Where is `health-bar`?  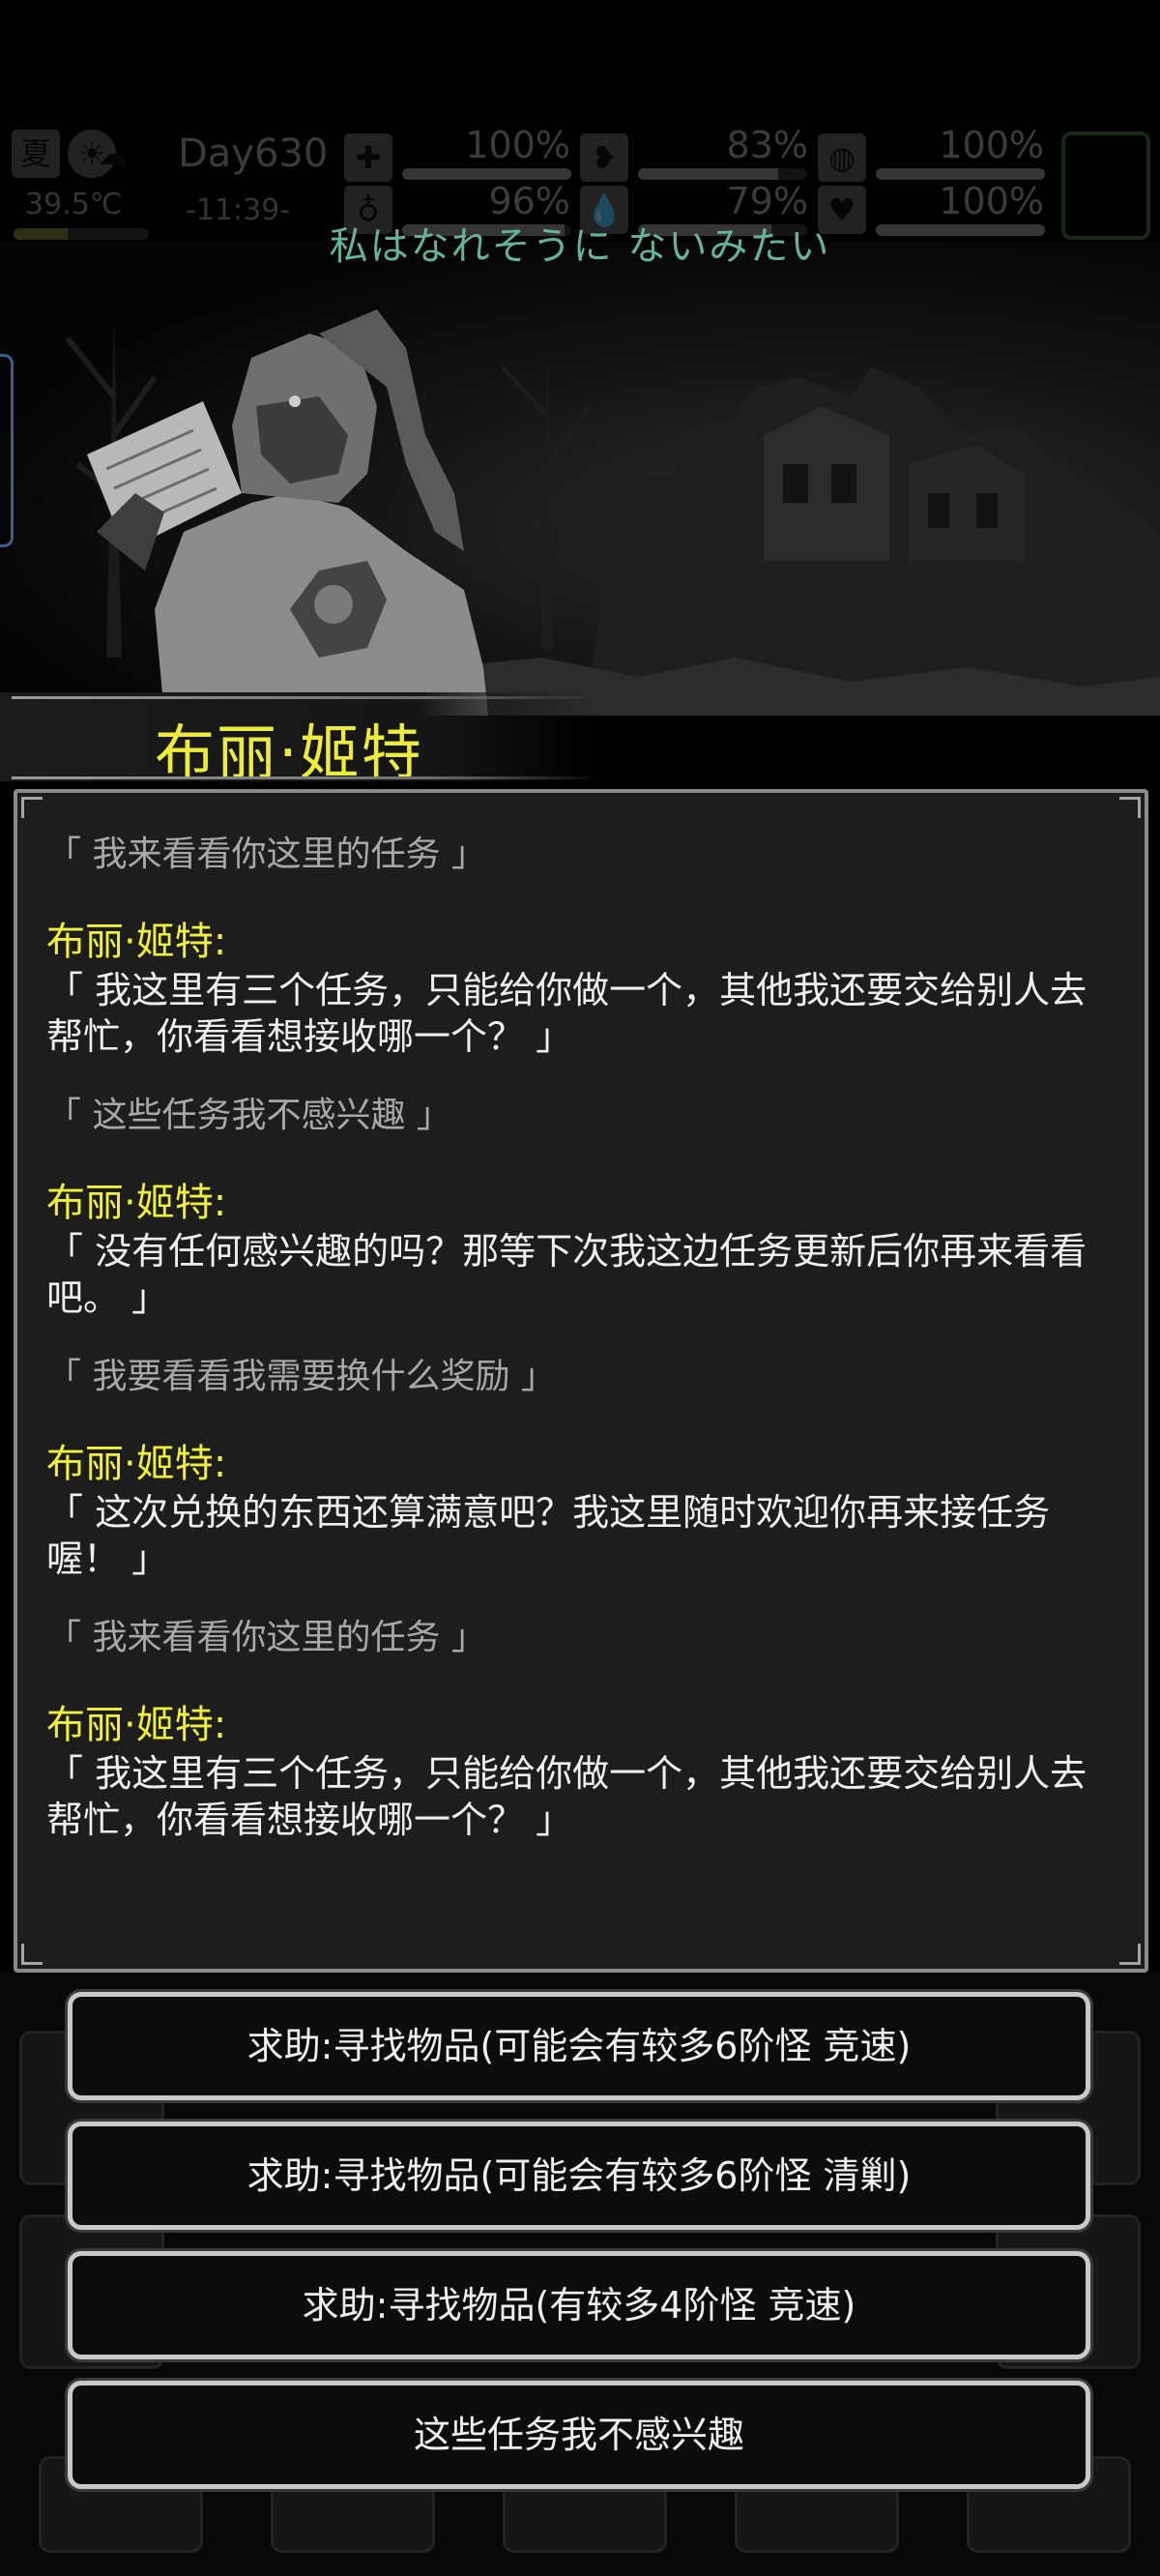
health-bar is located at coordinates (486, 174).